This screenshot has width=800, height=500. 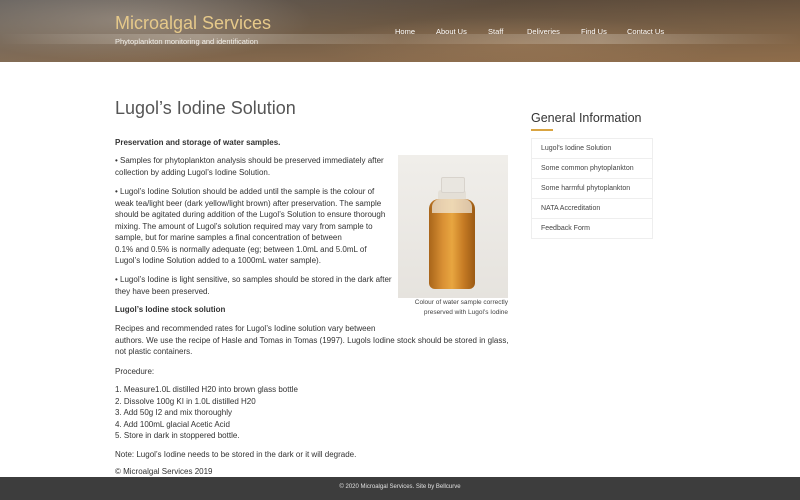 What do you see at coordinates (592, 169) in the screenshot?
I see `sidebar-item-common-phytoplankton: Some common phytoplankton` at bounding box center [592, 169].